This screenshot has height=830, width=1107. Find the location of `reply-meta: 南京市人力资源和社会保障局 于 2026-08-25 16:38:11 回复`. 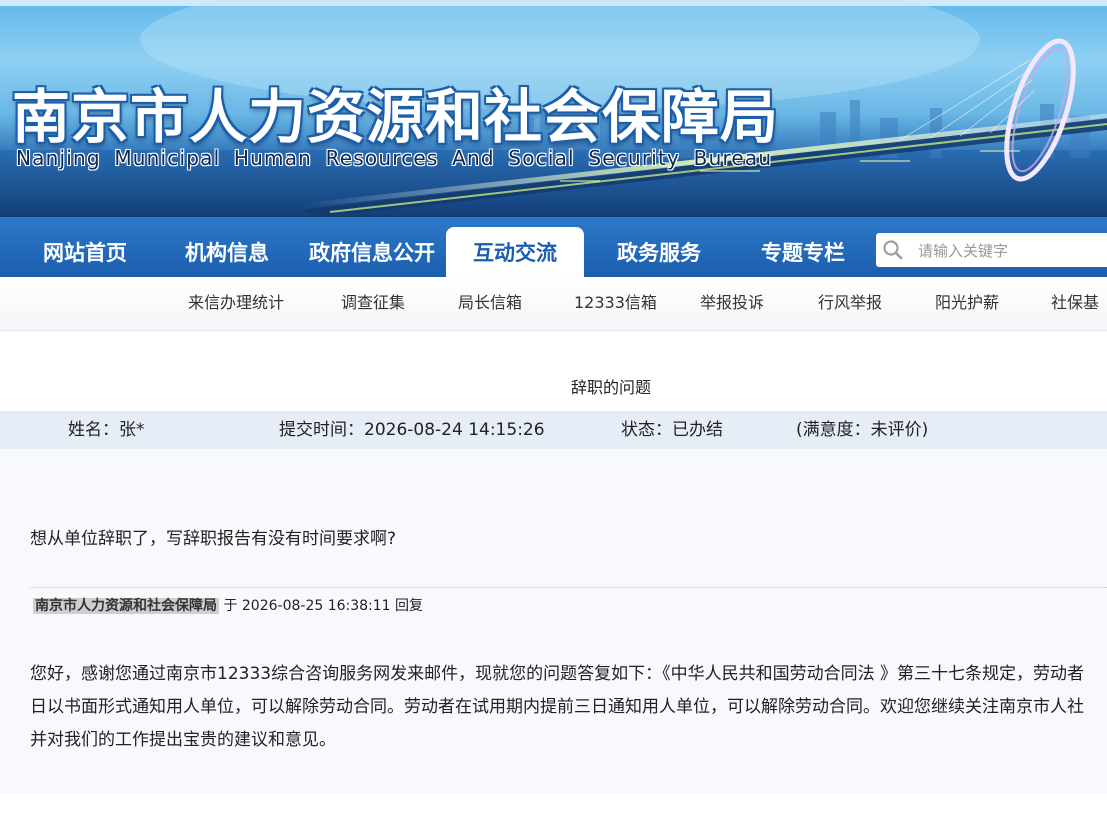

reply-meta: 南京市人力资源和社会保障局 于 2026-08-25 16:38:11 回复 is located at coordinates (228, 606).